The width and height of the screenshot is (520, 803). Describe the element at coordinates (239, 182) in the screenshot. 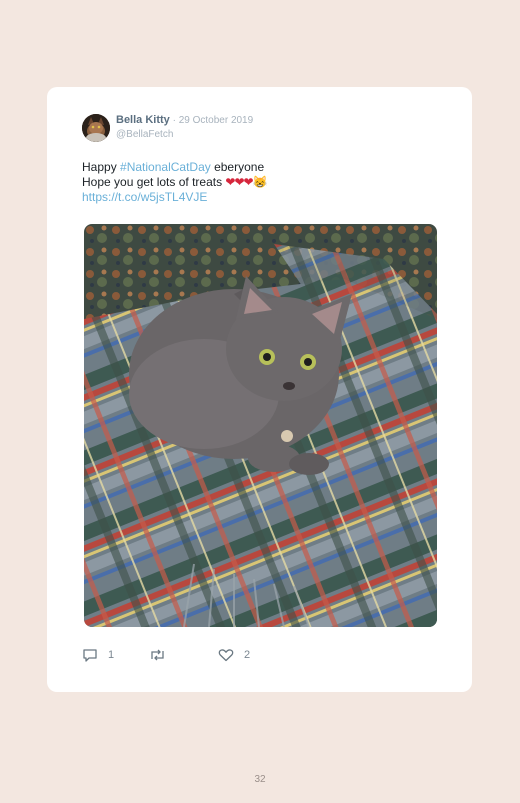

I see `hearts-emoji: ❤❤❤` at that location.